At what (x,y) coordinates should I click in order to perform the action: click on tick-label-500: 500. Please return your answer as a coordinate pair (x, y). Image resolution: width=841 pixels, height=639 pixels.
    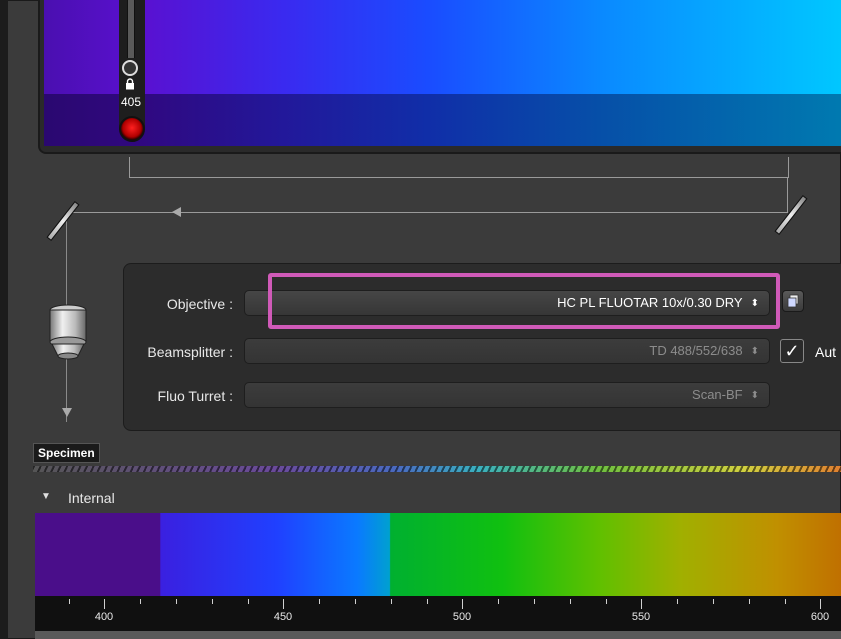
    Looking at the image, I should click on (462, 617).